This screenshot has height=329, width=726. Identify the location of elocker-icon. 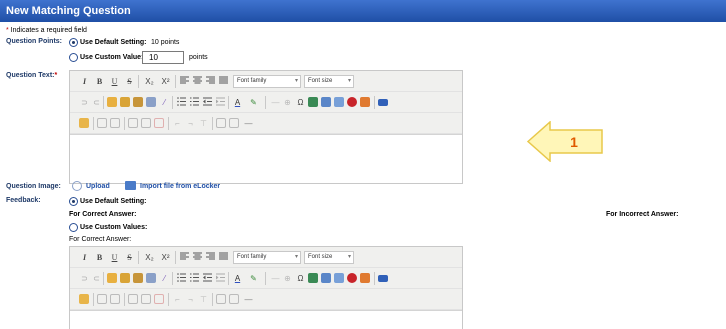
(130, 185).